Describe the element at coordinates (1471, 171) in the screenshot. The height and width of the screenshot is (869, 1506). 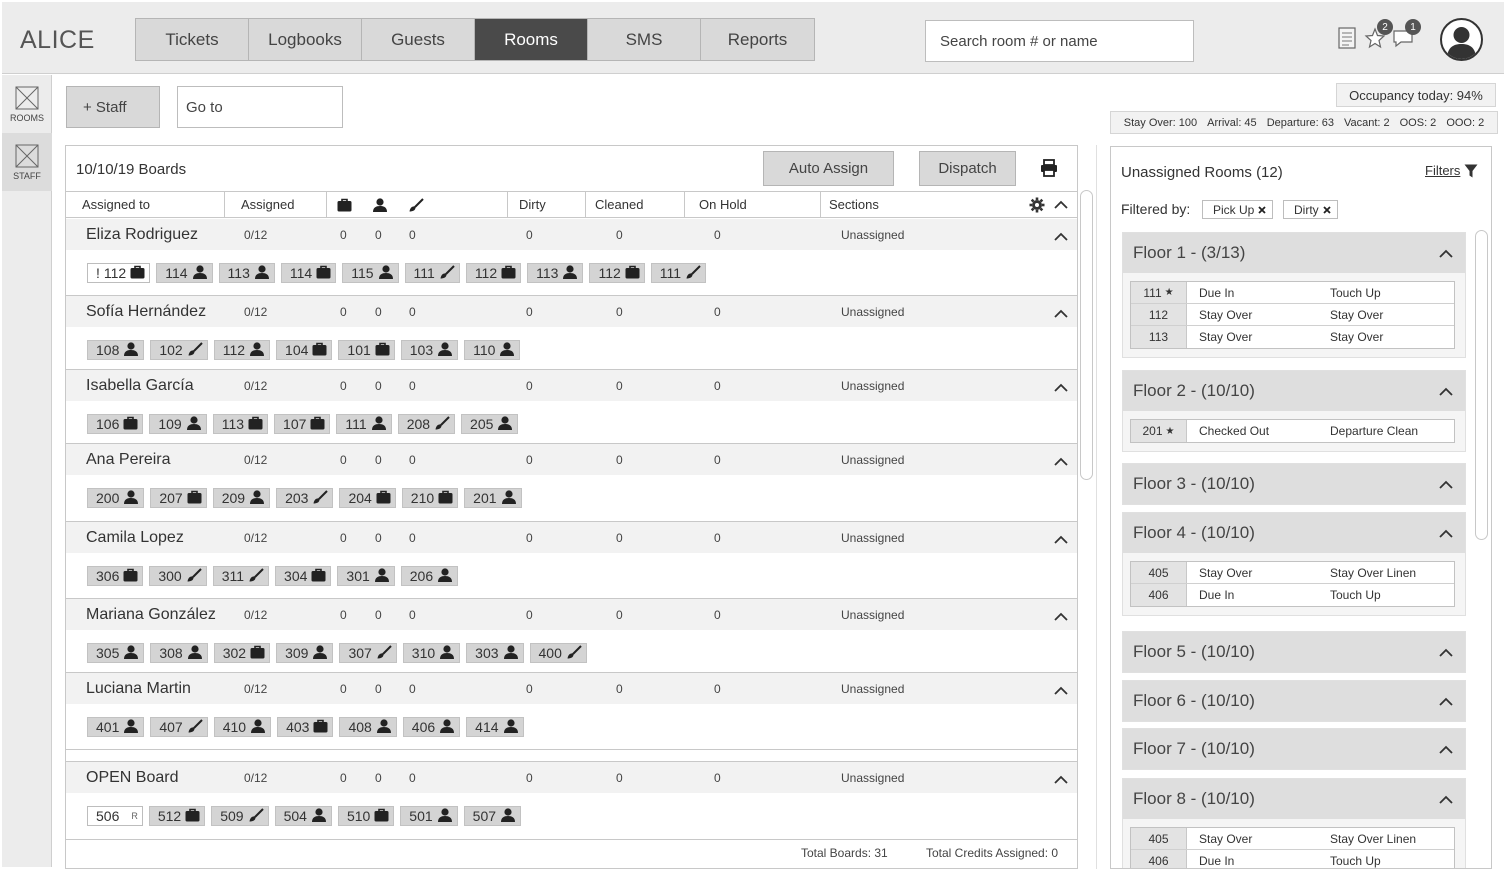
I see `filter-icon` at that location.